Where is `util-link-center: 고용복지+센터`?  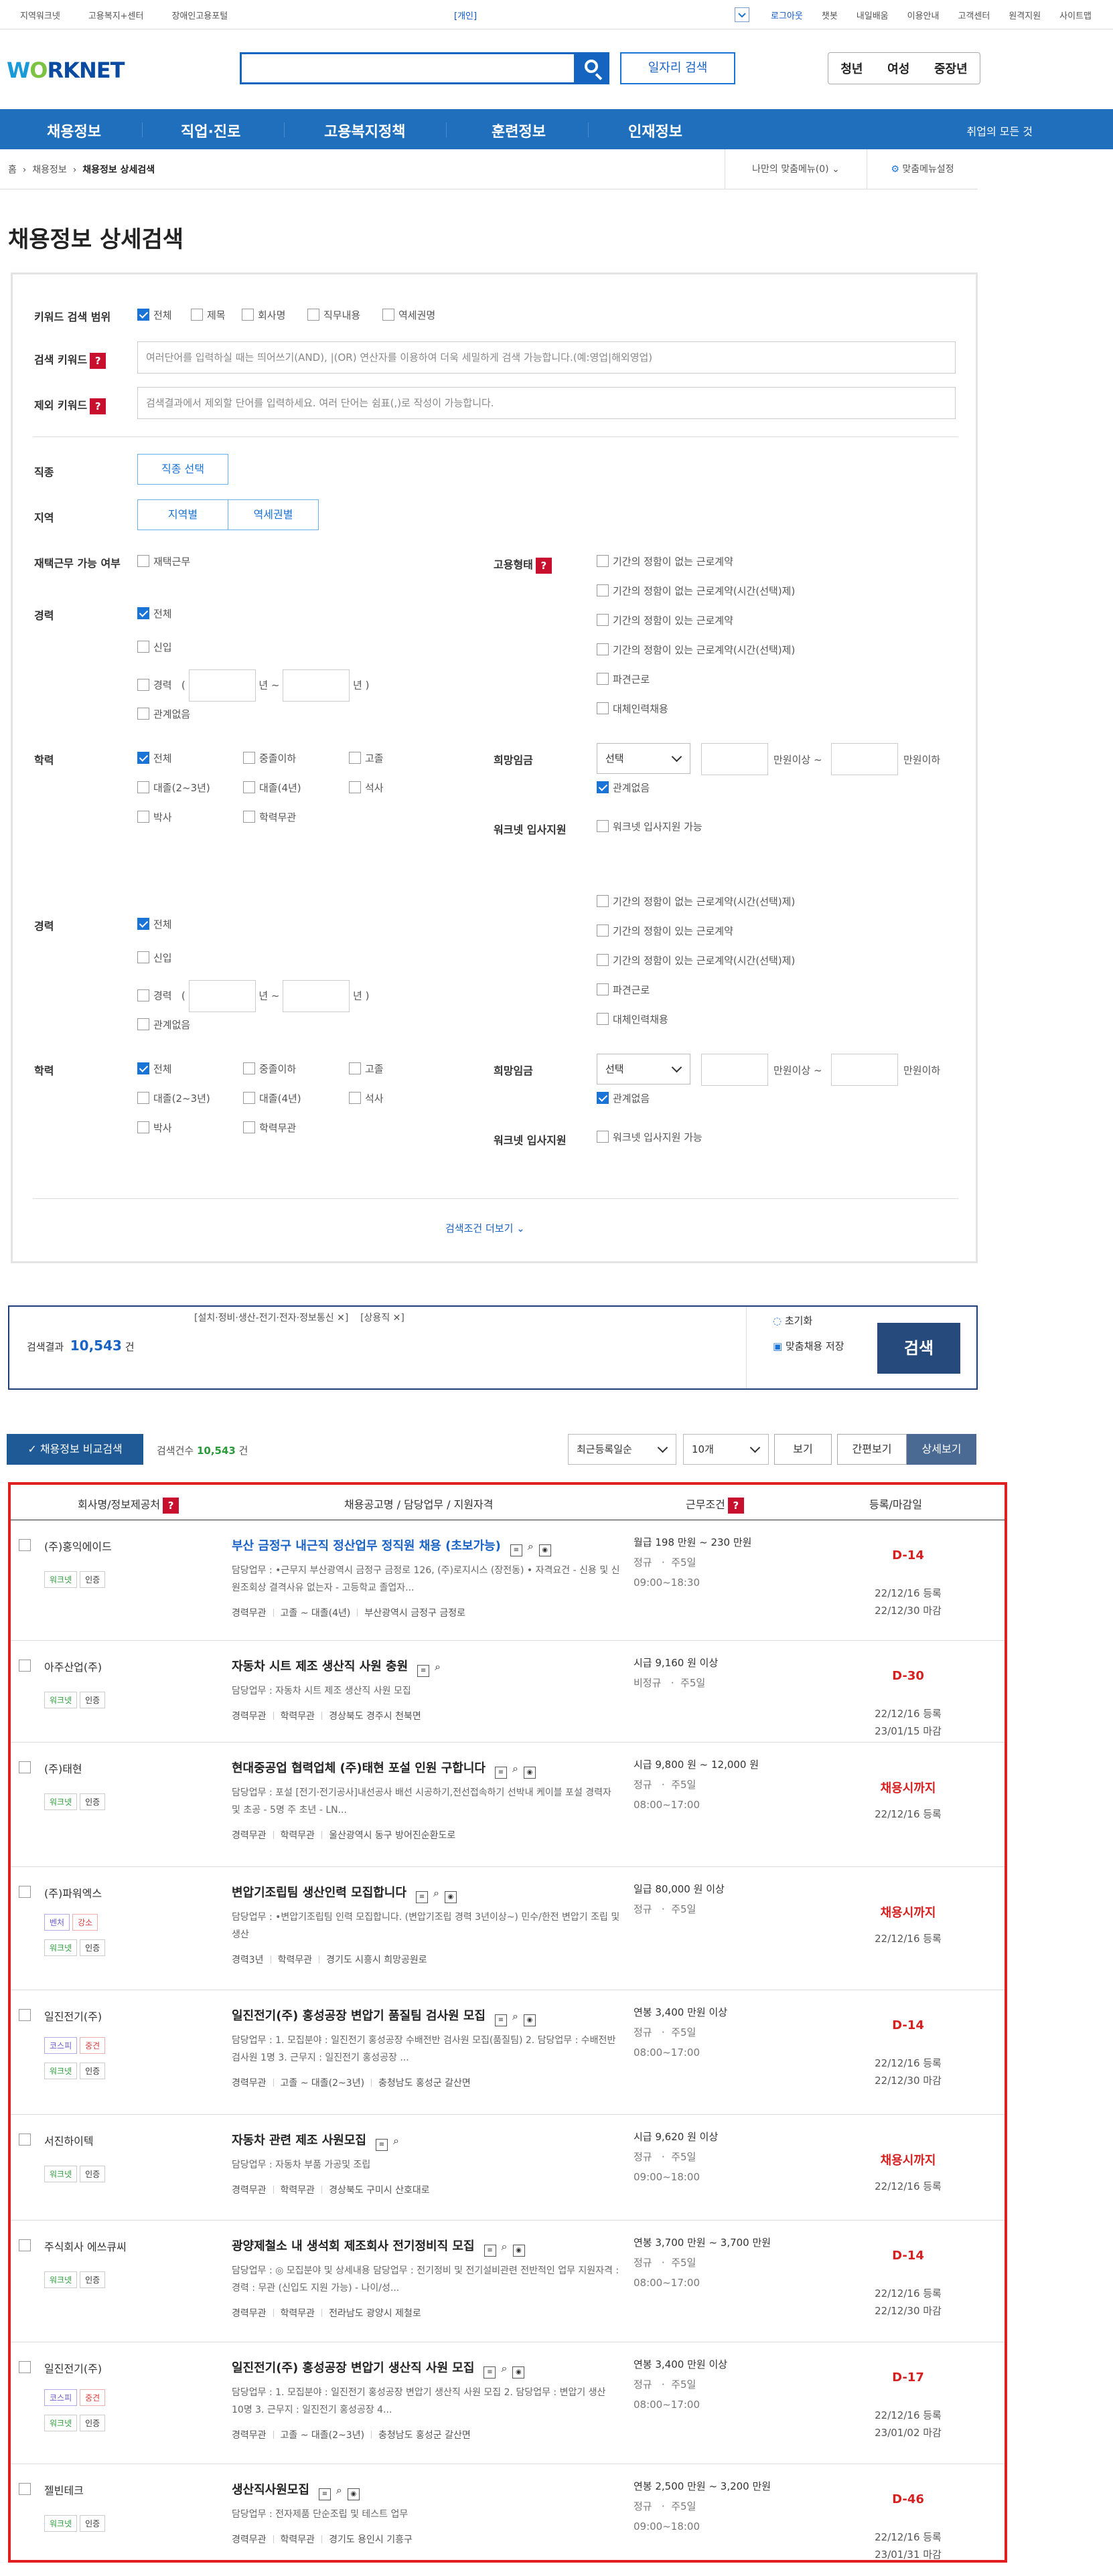 util-link-center: 고용복지+센터 is located at coordinates (116, 16).